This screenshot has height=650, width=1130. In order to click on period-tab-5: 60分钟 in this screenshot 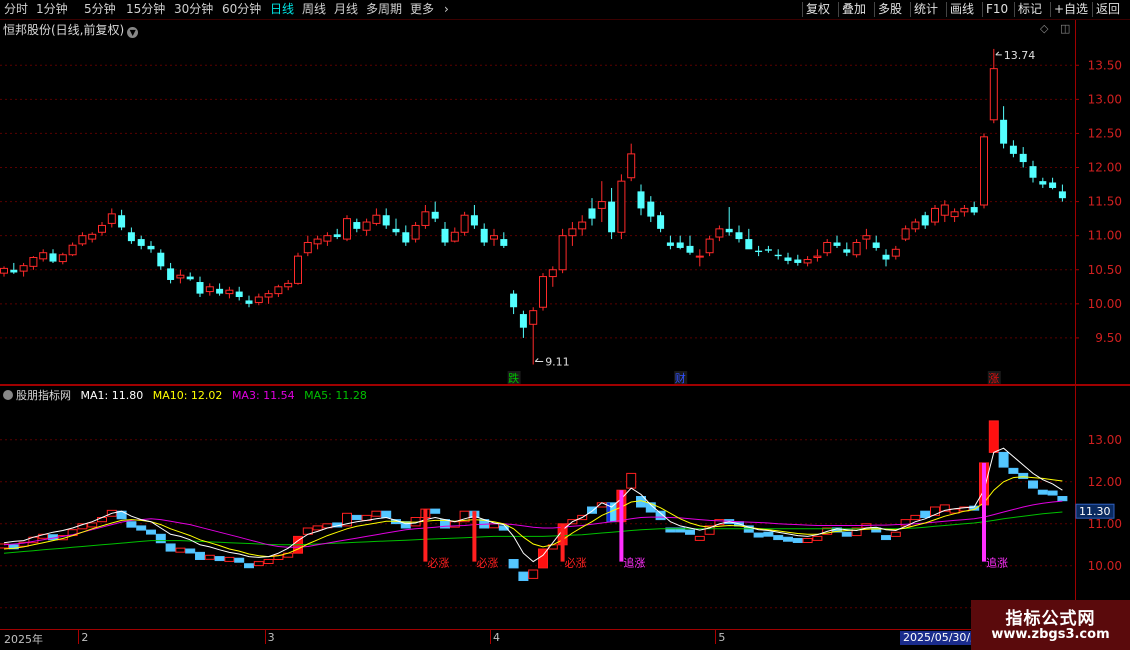, I will do `click(241, 9)`.